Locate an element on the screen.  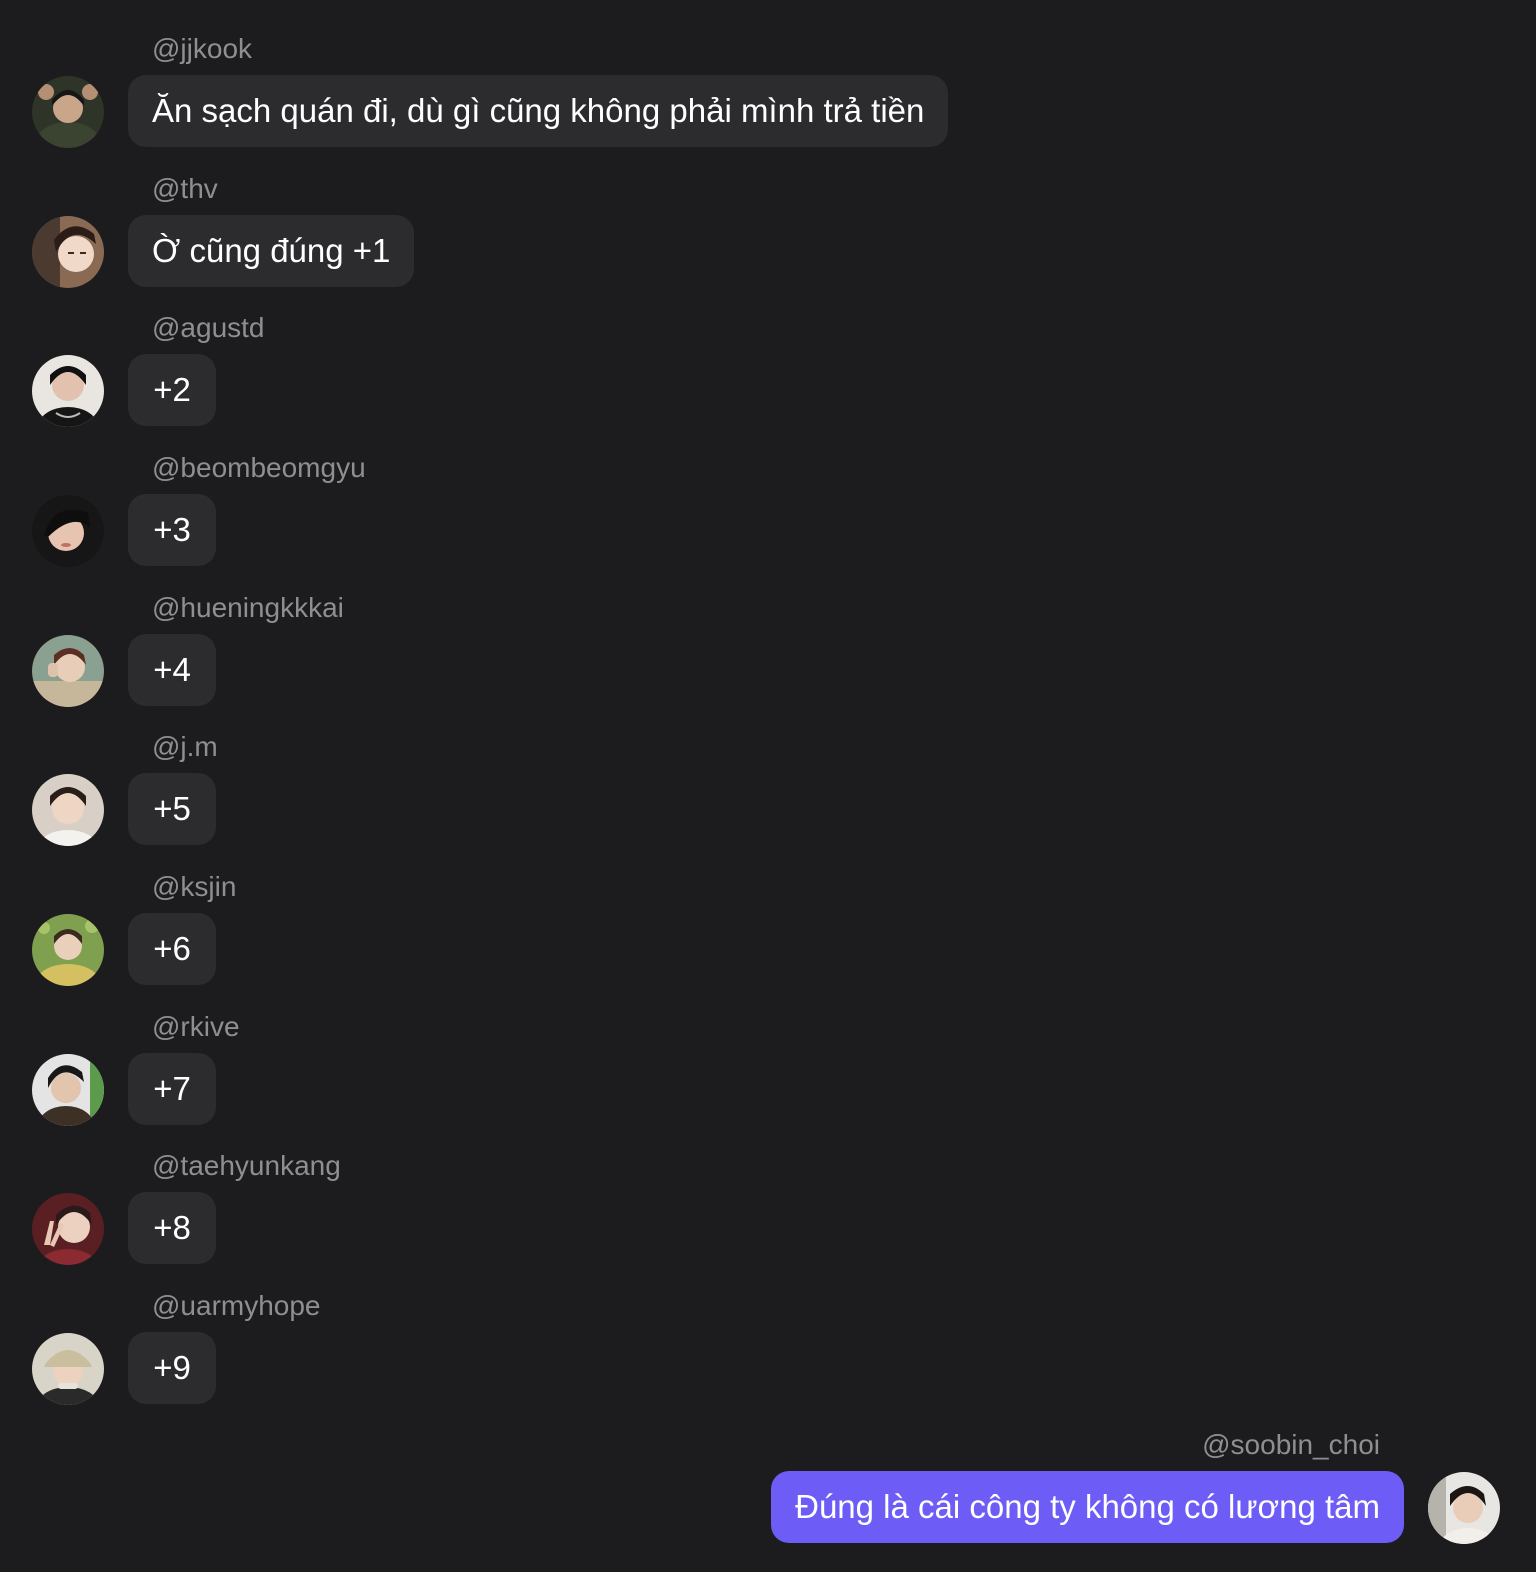
message-row: @j.m +5 is located at coordinates (768, 786).